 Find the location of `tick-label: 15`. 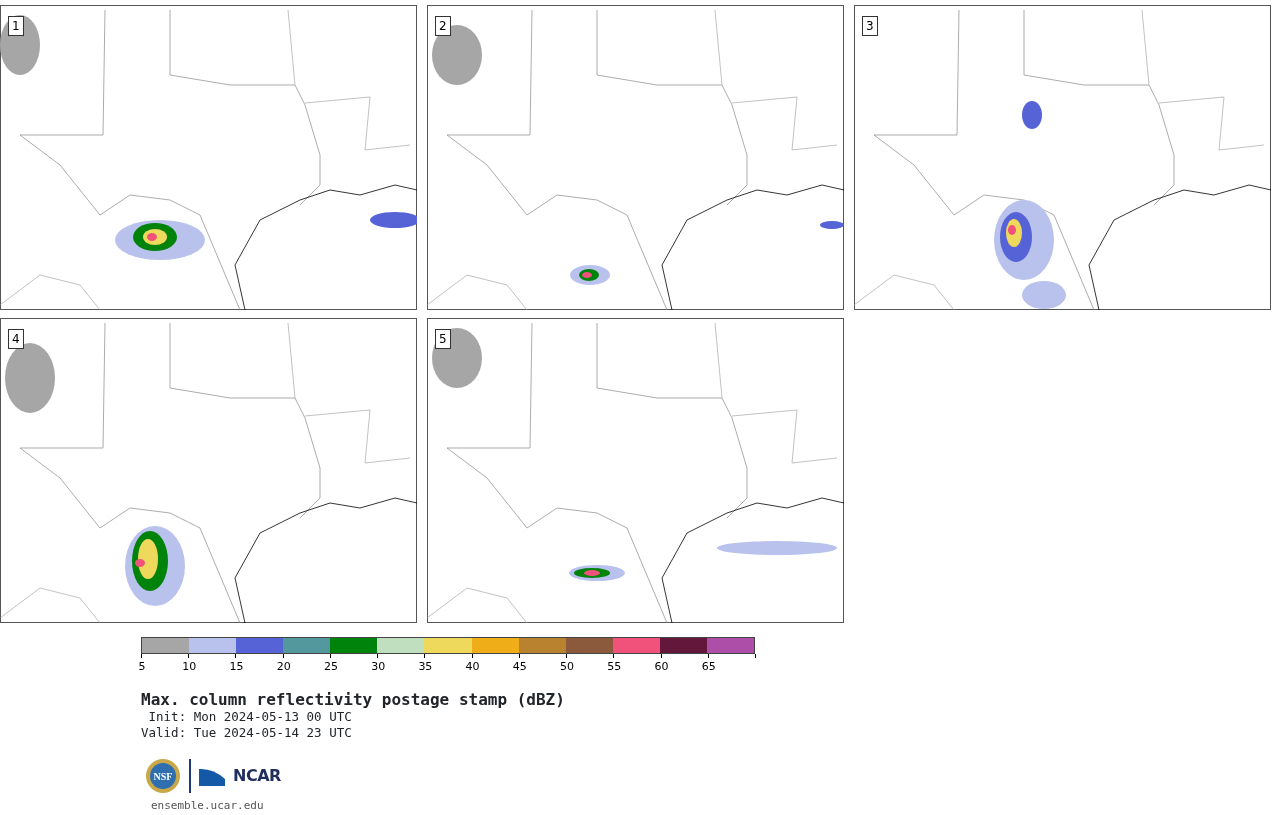

tick-label: 15 is located at coordinates (236, 667).